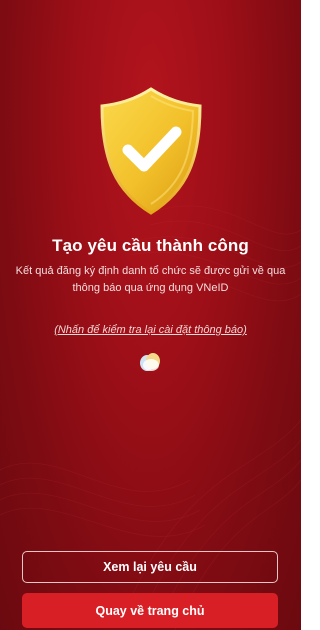 This screenshot has height=630, width=320. I want to click on check-notification-settings-link: (Nhấn để kiểm tra lại cài đặt thông báo), so click(150, 330).